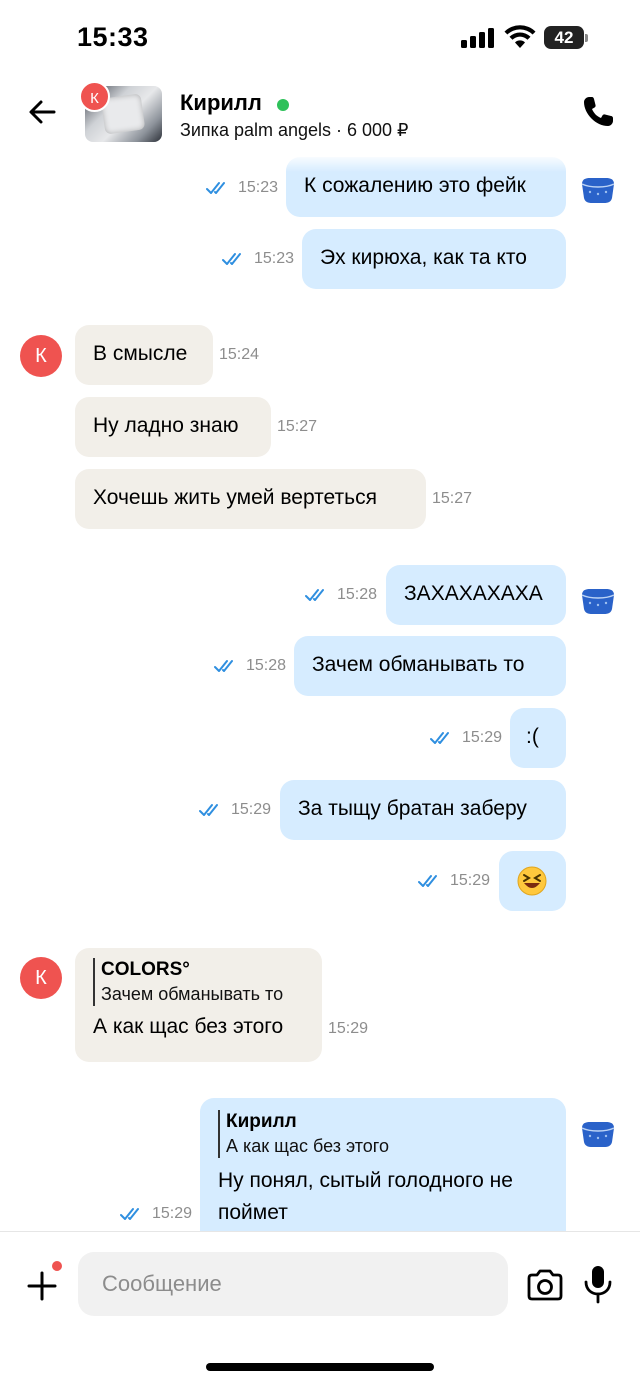 The image size is (640, 1385). I want to click on quoted-message: COLORS° Зачем обманывать то, so click(198, 982).